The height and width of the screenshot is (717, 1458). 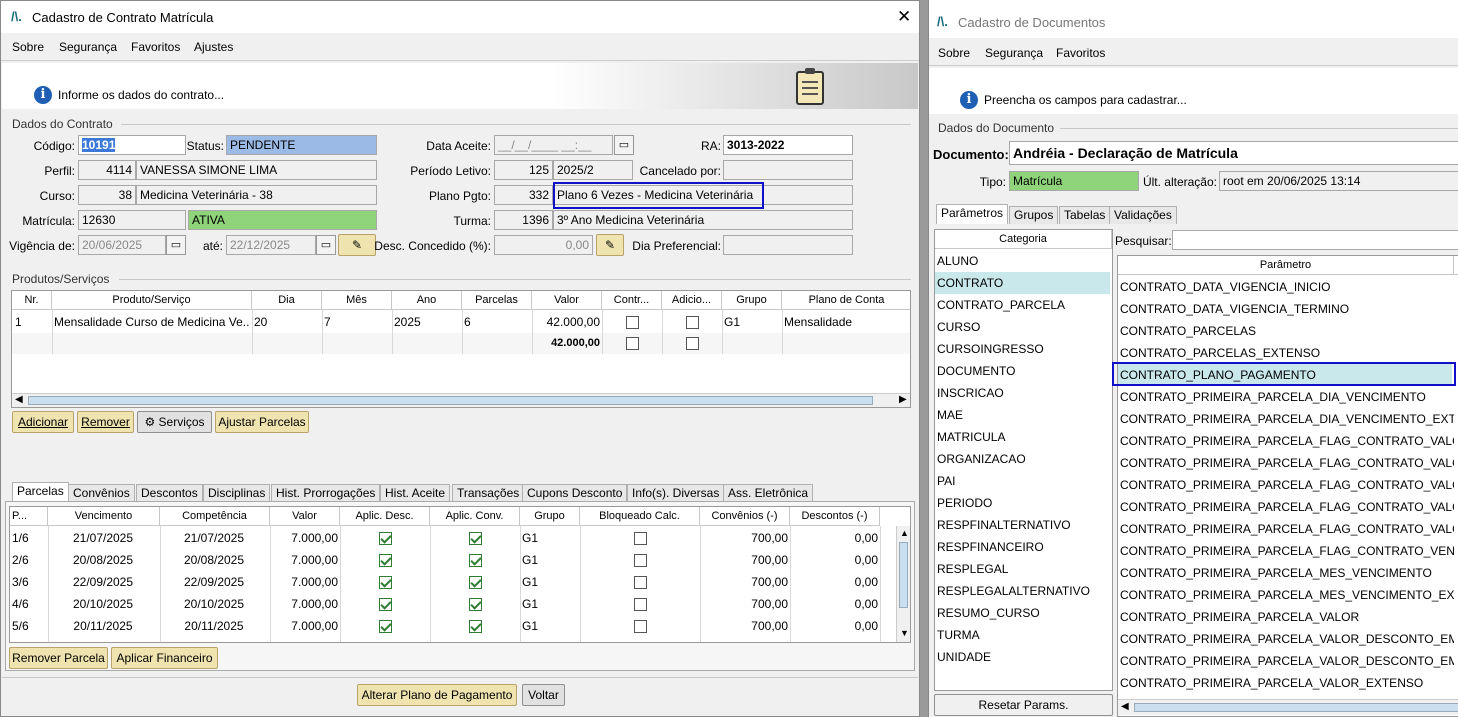 I want to click on list-item: ALUNO, so click(x=1024, y=261).